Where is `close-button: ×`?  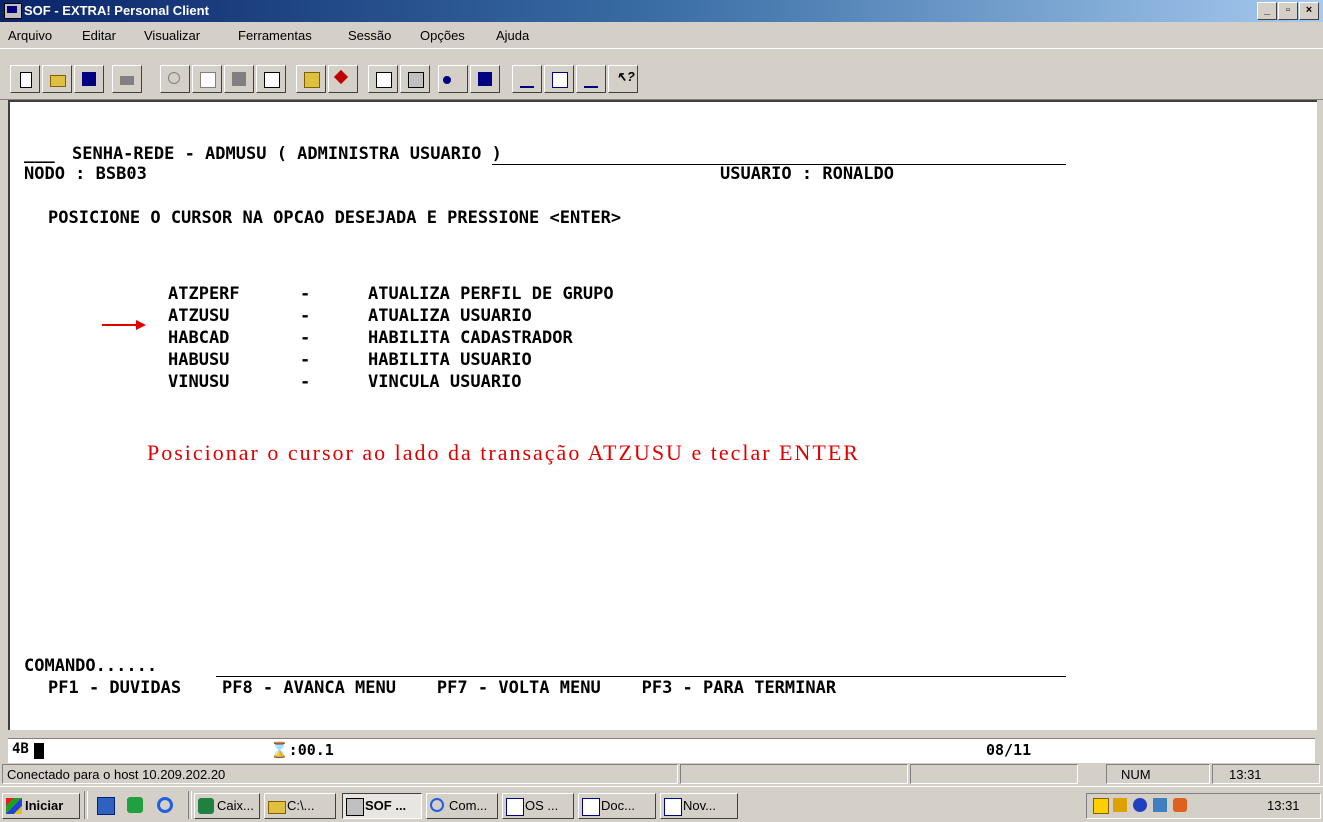
close-button: × is located at coordinates (1309, 11).